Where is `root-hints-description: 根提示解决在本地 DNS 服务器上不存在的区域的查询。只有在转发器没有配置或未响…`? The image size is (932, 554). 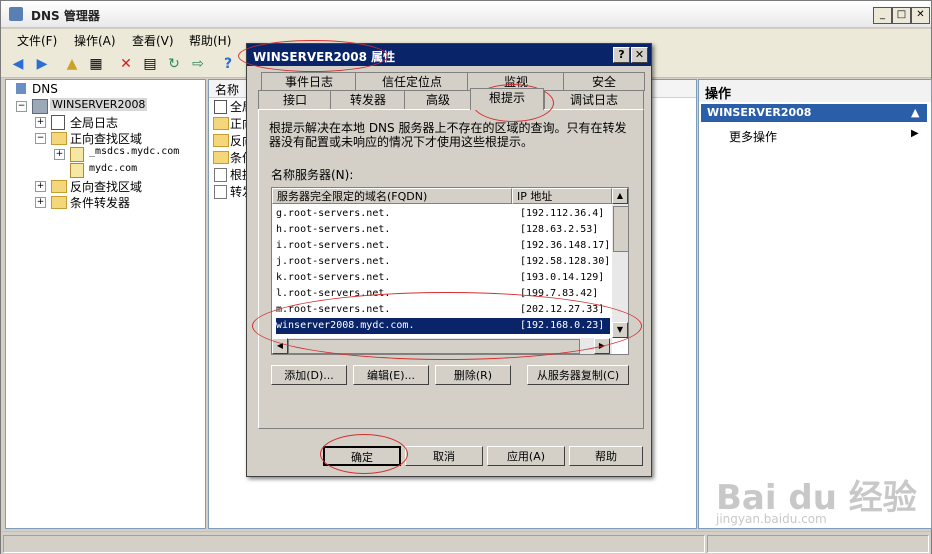
root-hints-description: 根提示解决在本地 DNS 服务器上不存在的区域的查询。只有在转发器没有配置或未响… is located at coordinates (448, 135).